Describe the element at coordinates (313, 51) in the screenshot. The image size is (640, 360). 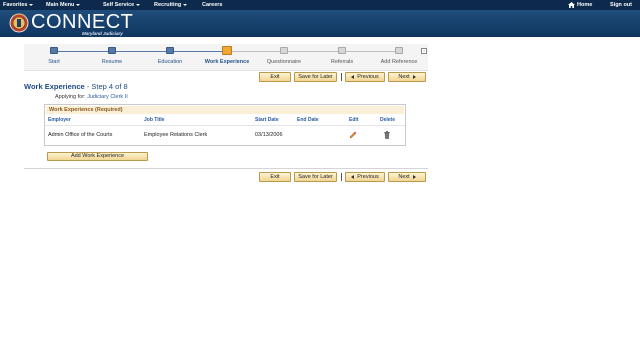
I see `progress-track-todo` at that location.